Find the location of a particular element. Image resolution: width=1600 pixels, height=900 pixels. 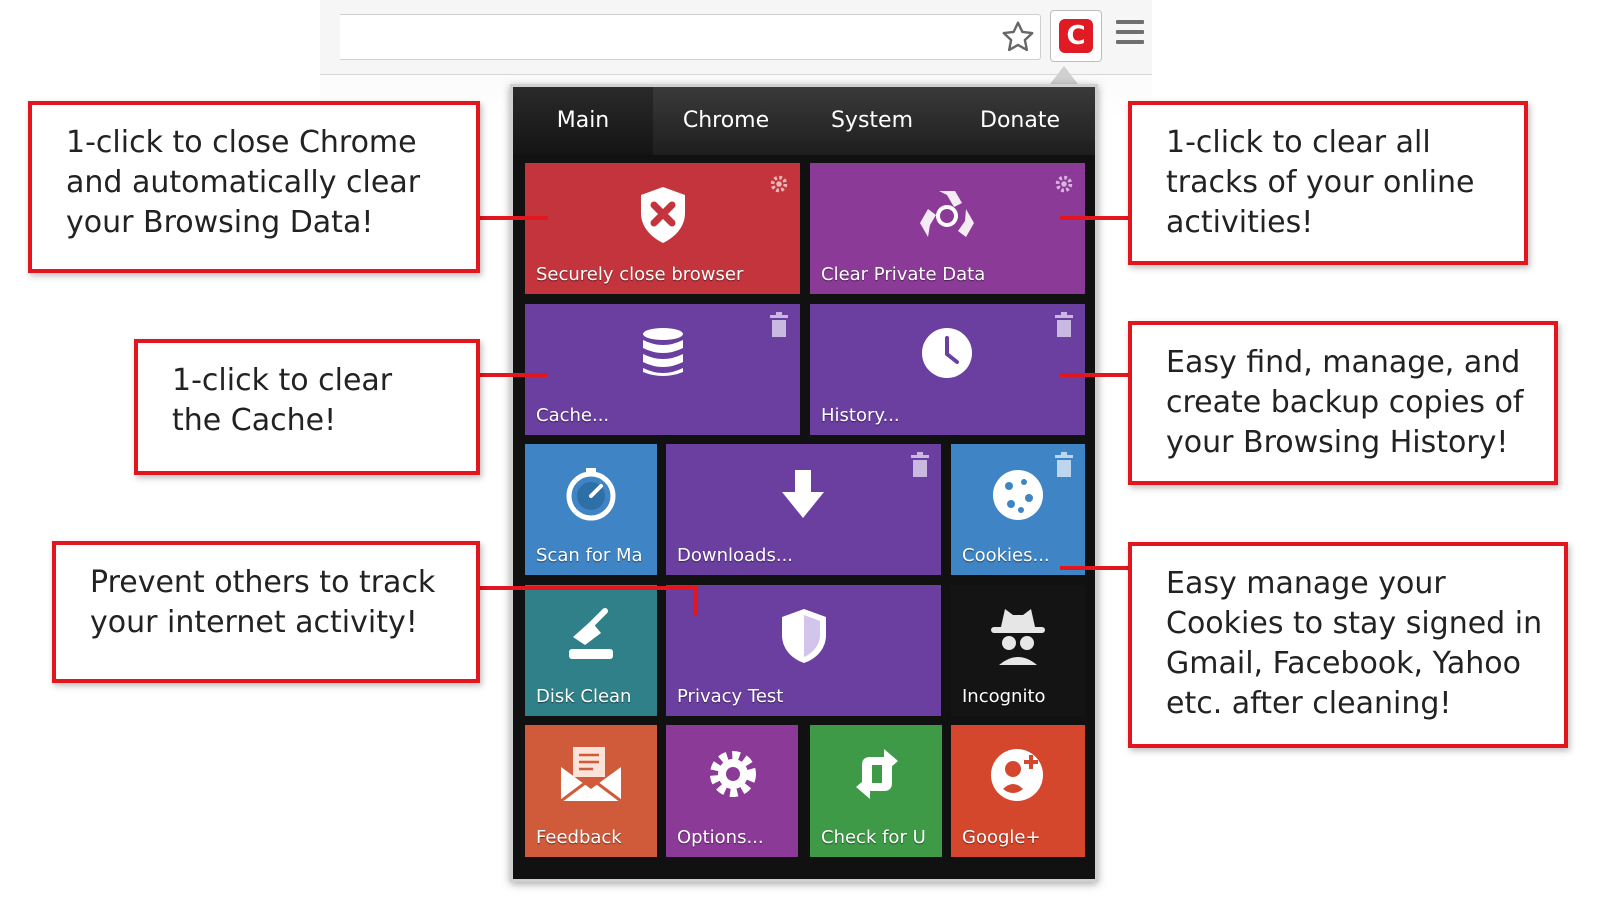

extension-logo-icon: C is located at coordinates (1076, 36).